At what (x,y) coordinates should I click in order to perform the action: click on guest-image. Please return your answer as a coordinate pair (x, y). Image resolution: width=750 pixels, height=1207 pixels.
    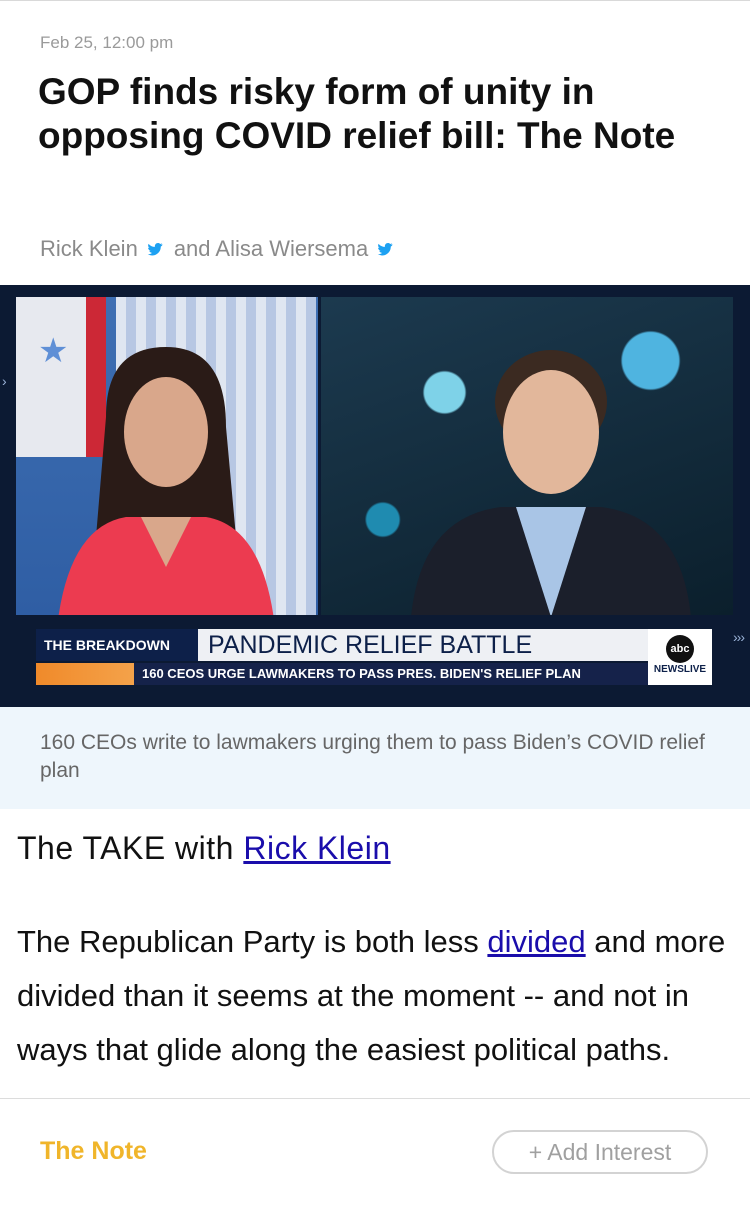
    Looking at the image, I should click on (551, 482).